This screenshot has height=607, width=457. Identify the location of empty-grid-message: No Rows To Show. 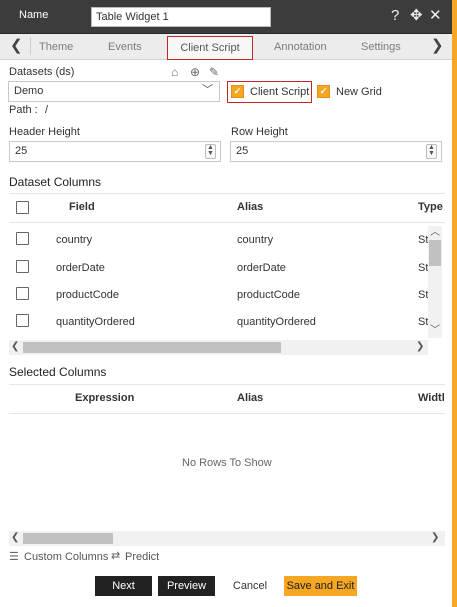
(227, 463).